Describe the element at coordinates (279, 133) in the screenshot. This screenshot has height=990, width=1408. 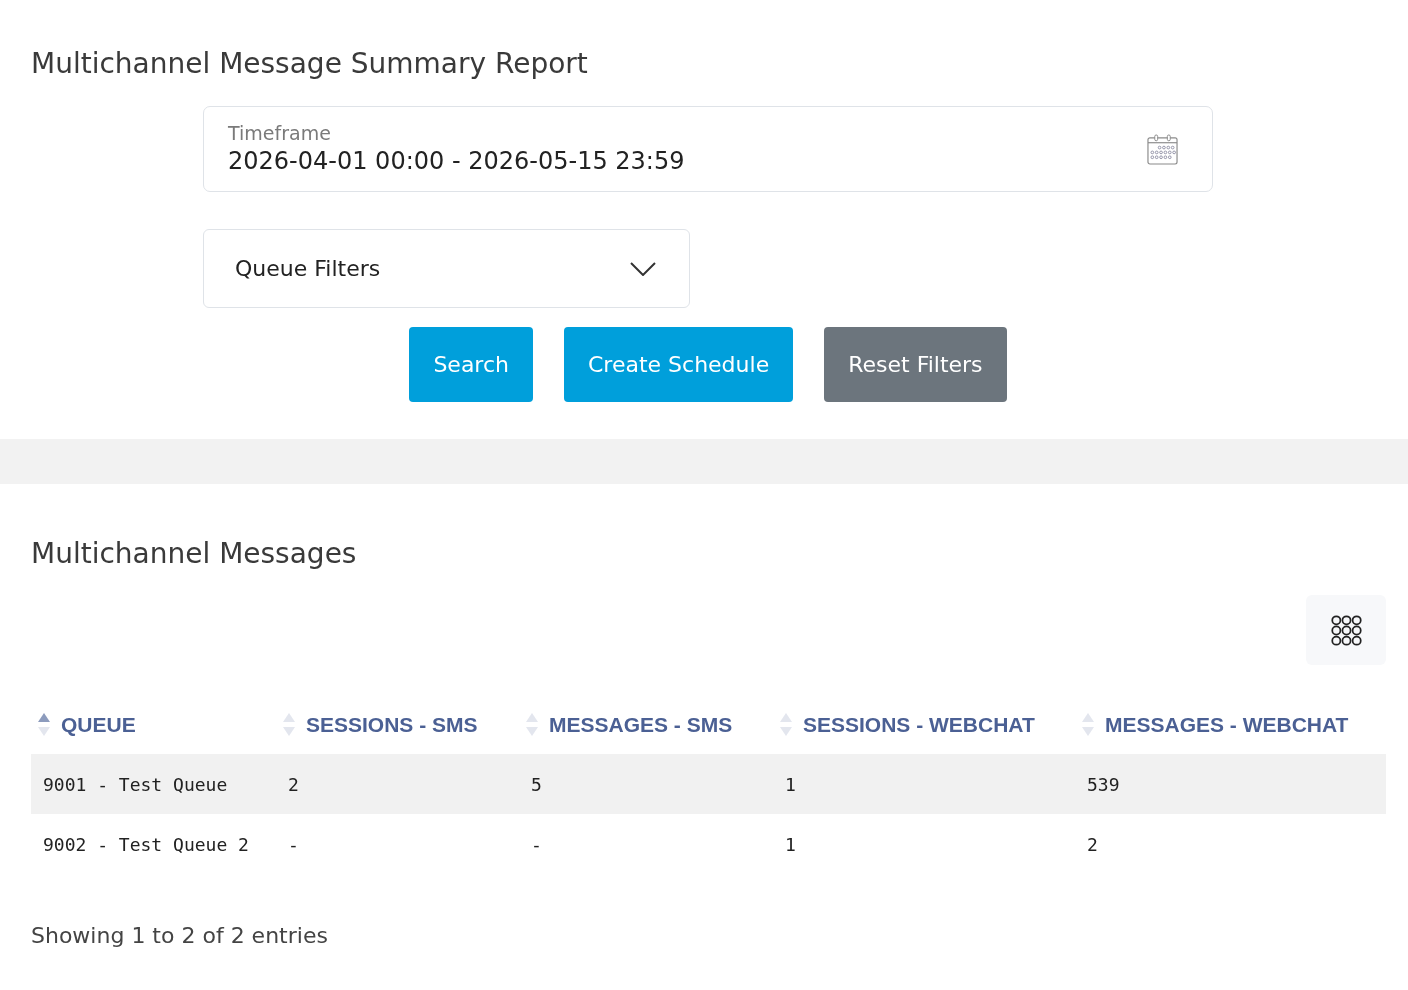
I see `field-label: Timeframe` at that location.